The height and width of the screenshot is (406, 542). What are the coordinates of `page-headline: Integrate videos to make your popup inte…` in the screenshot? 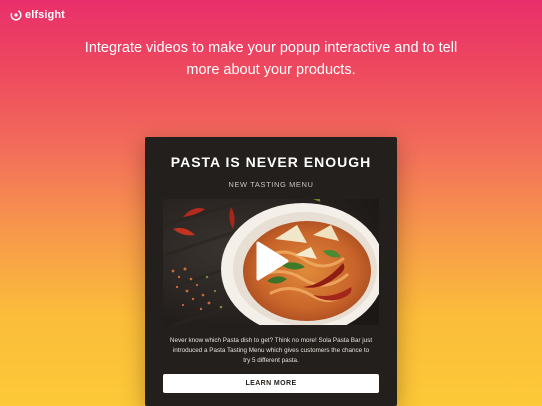 It's located at (271, 59).